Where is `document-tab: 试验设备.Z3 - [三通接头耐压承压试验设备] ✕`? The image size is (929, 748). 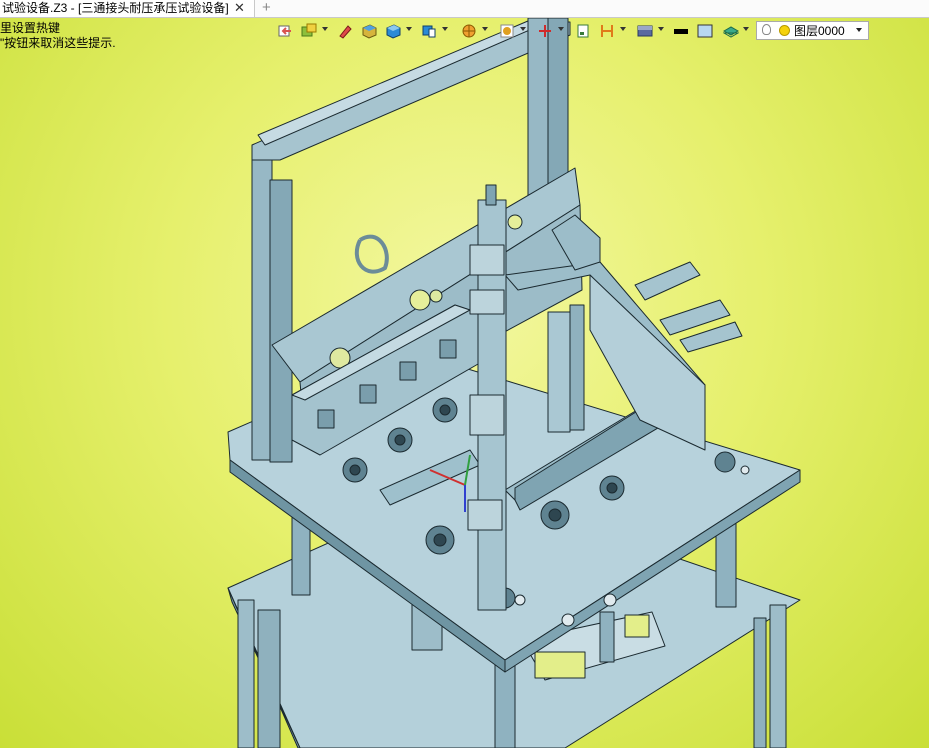
document-tab: 试验设备.Z3 - [三通接头耐压承压试验设备] ✕ is located at coordinates (127, 8).